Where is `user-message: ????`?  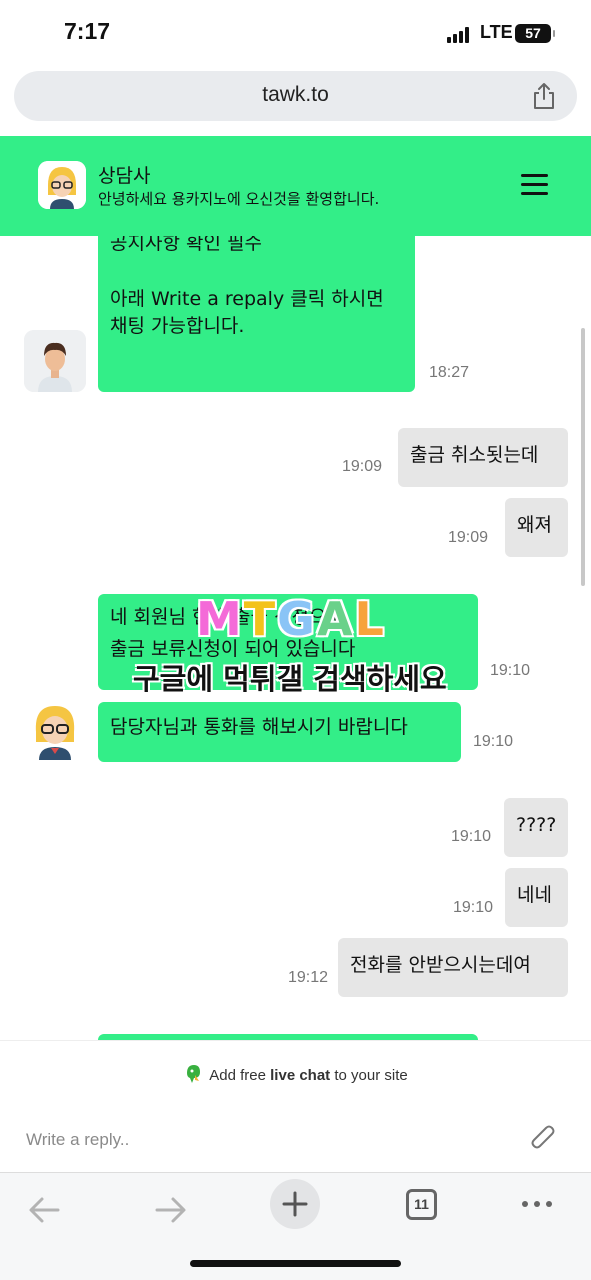
user-message: ???? is located at coordinates (536, 827).